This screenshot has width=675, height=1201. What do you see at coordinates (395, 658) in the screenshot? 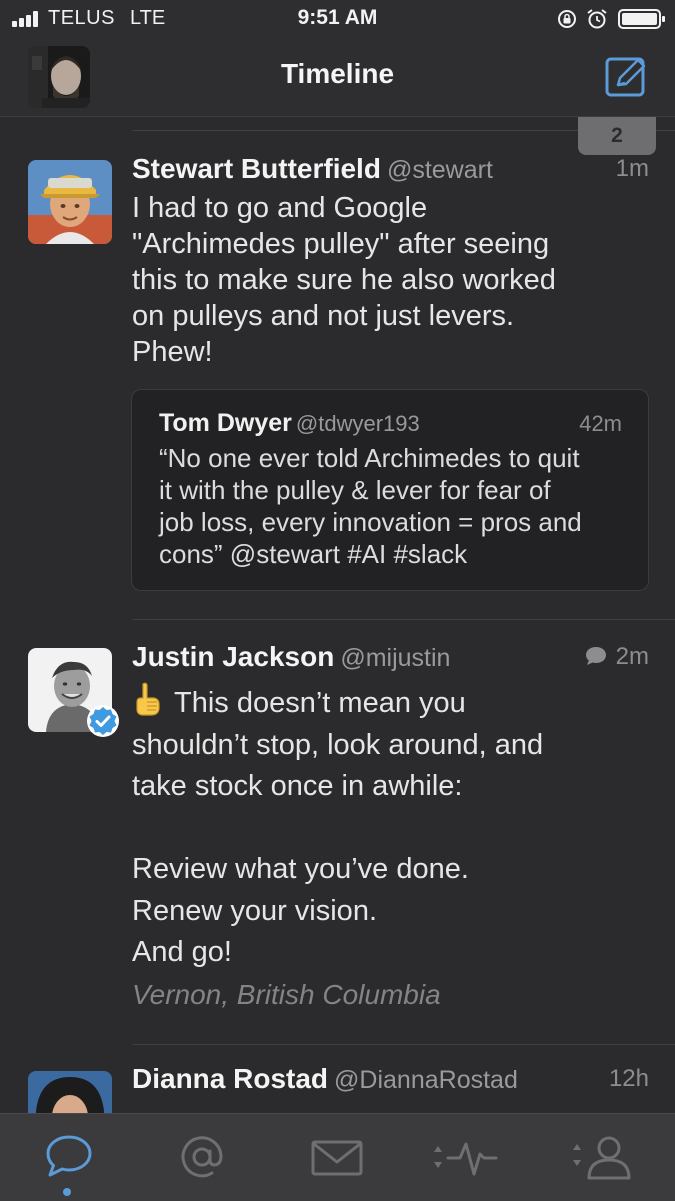
I see `author-handle: @mijustin` at bounding box center [395, 658].